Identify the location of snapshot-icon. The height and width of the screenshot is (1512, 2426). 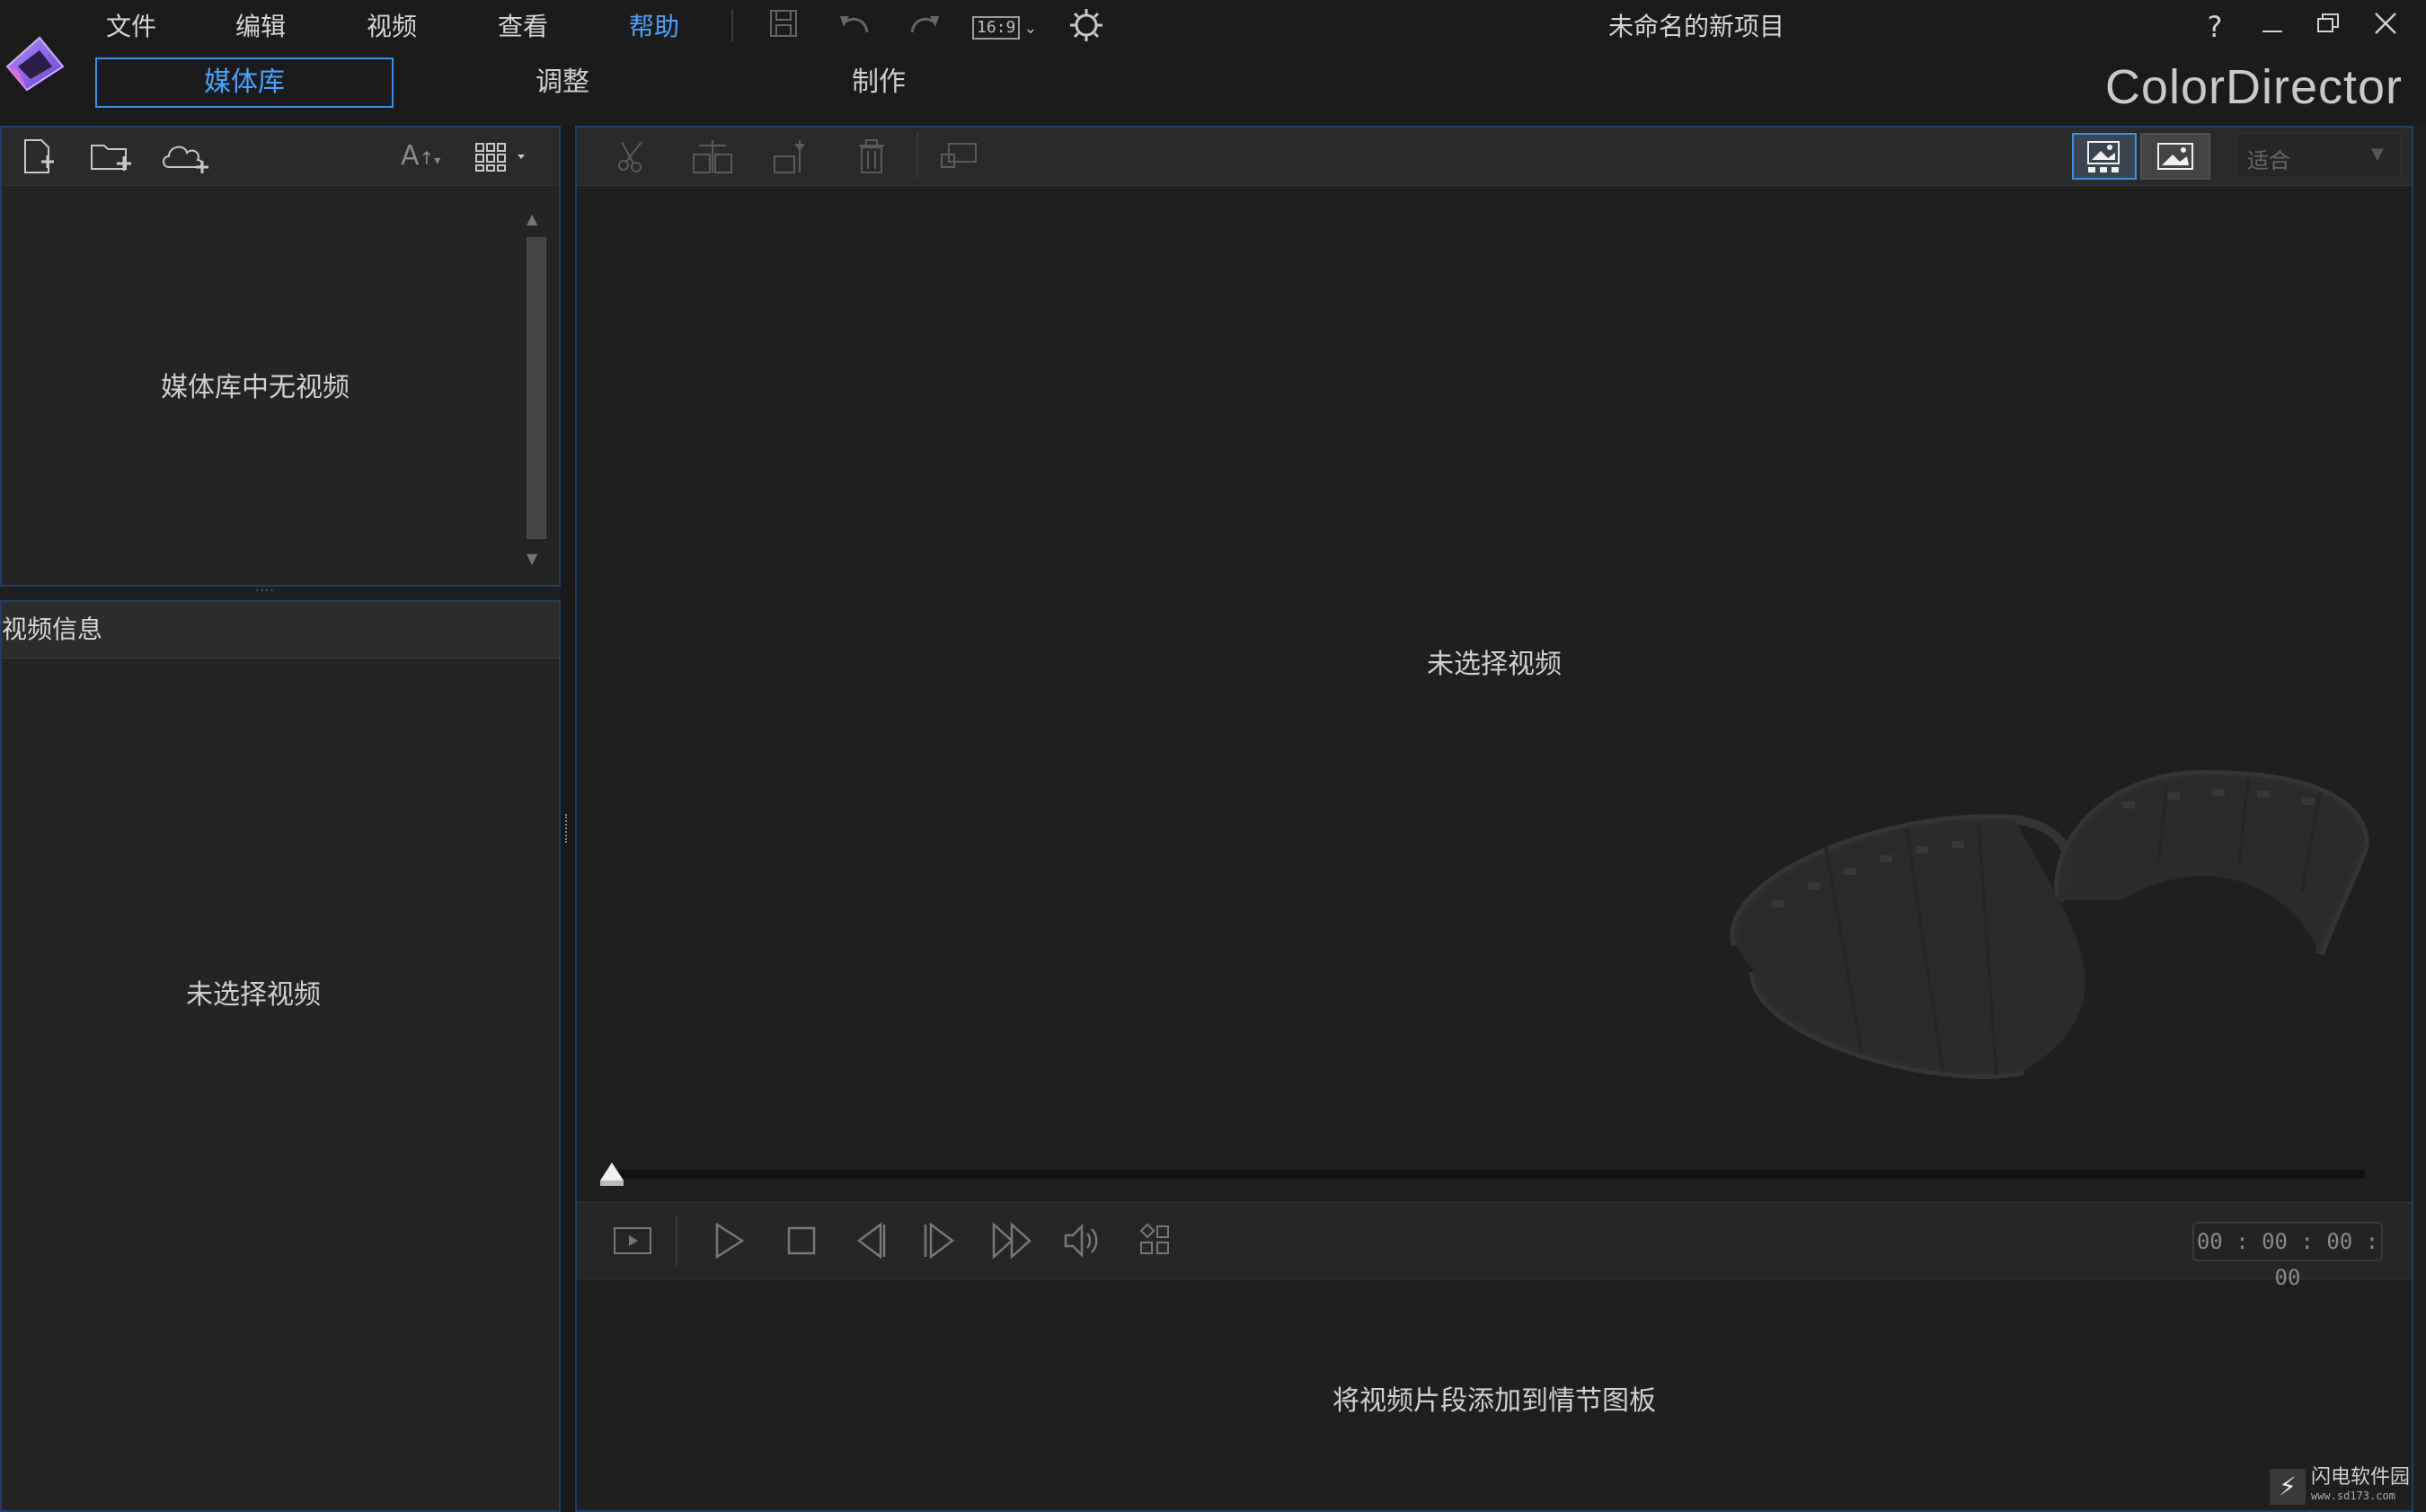
(959, 158).